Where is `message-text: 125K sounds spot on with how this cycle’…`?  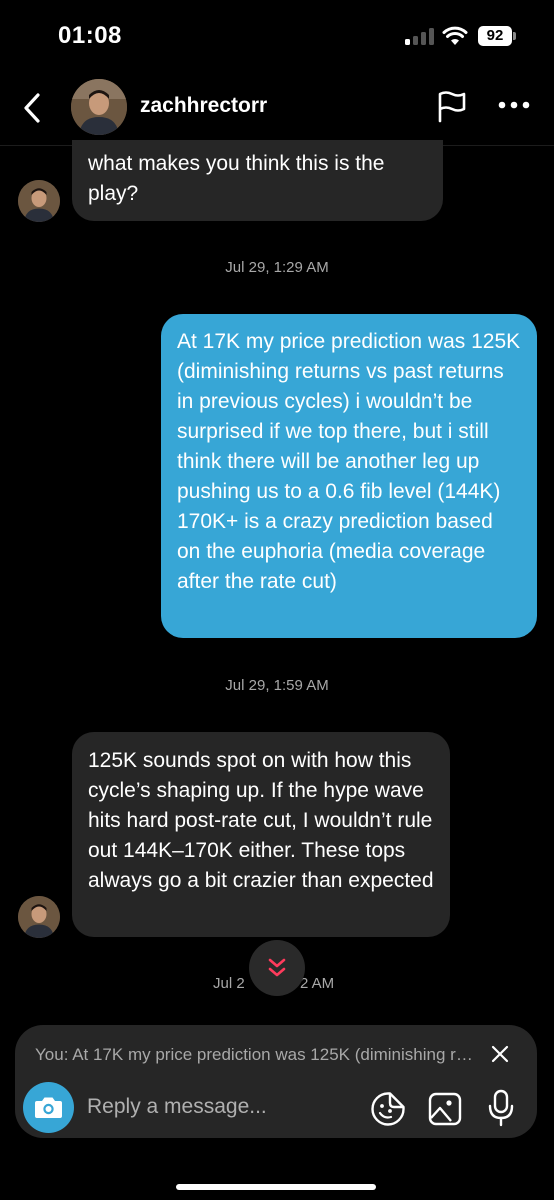
message-text: 125K sounds spot on with how this cycle’… is located at coordinates (261, 820).